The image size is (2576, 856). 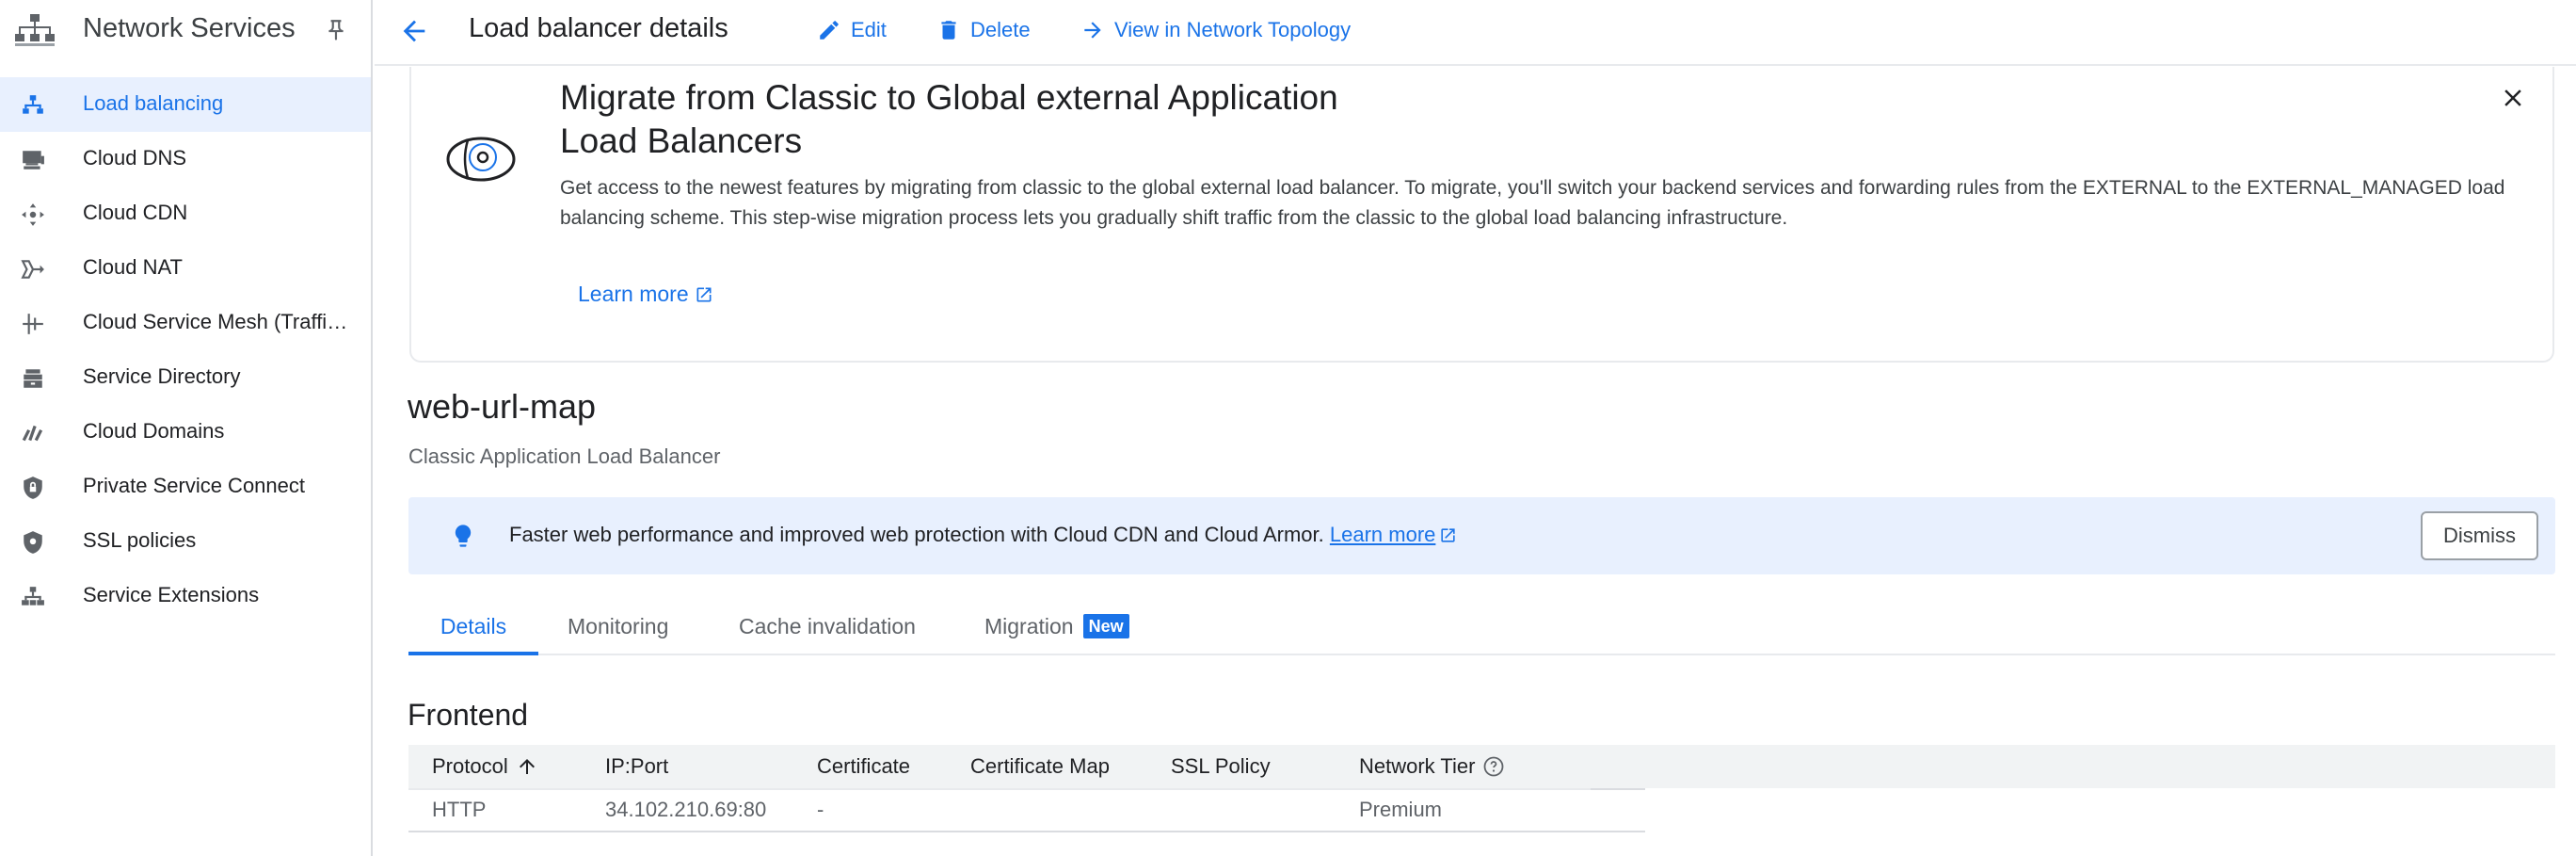 What do you see at coordinates (633, 294) in the screenshot?
I see `banner-learn-more-label: Learn more` at bounding box center [633, 294].